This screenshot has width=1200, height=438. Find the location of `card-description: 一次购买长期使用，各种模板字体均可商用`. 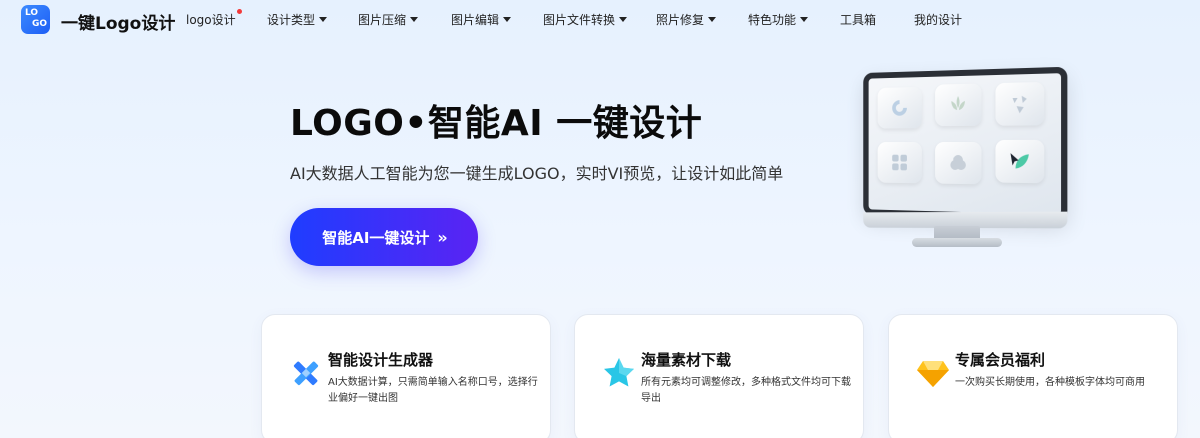

card-description: 一次购买长期使用，各种模板字体均可商用 is located at coordinates (1050, 382).